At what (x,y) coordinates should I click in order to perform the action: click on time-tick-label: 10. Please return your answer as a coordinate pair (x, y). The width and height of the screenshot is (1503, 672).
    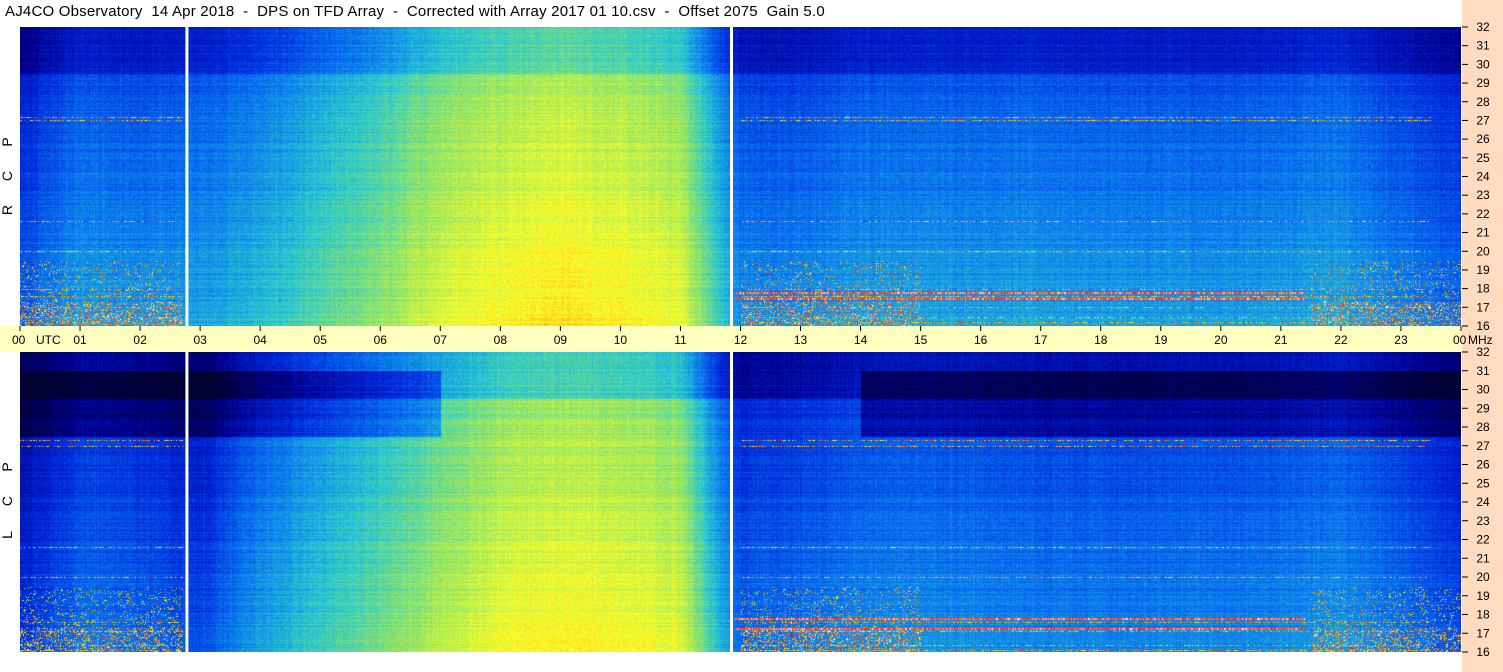
    Looking at the image, I should click on (621, 340).